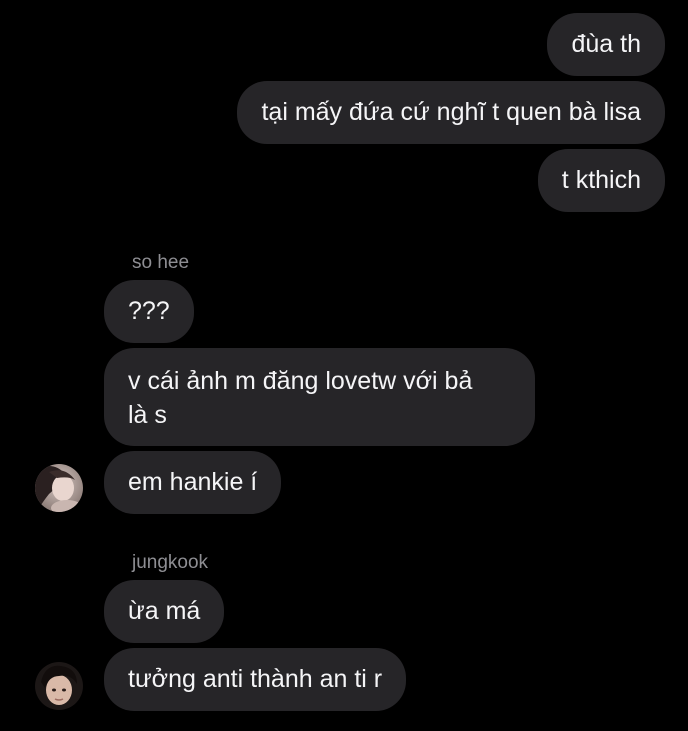  Describe the element at coordinates (170, 562) in the screenshot. I see `sender-name: jungkook` at that location.